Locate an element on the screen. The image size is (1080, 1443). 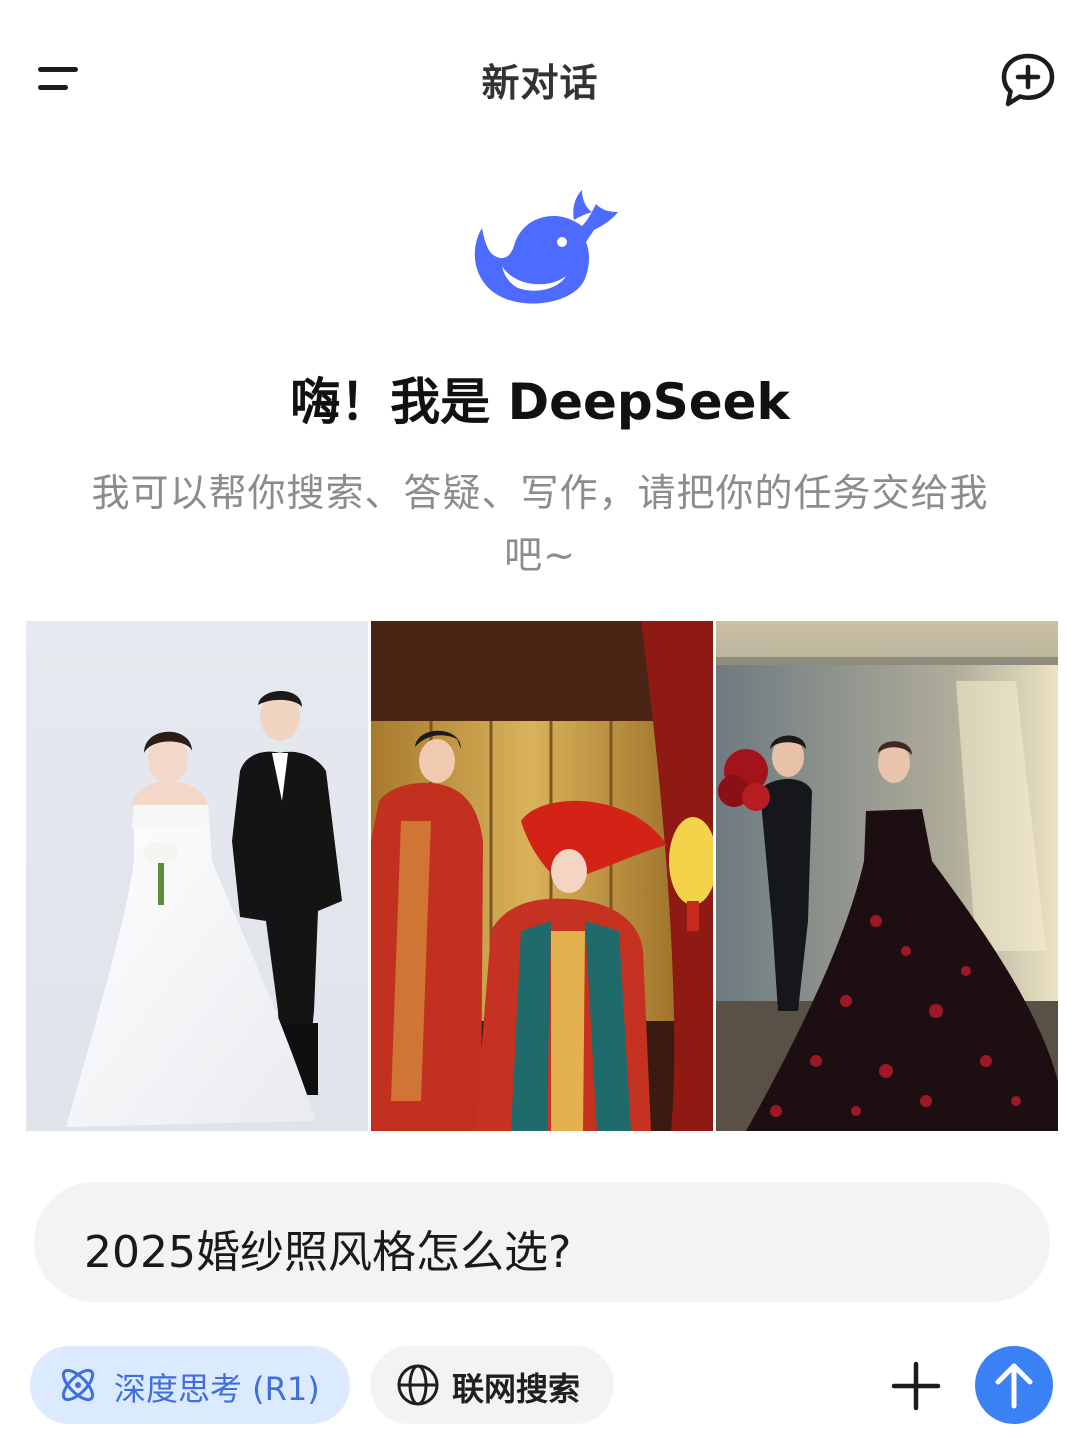
seaside-wedding-photo is located at coordinates (887, 876).